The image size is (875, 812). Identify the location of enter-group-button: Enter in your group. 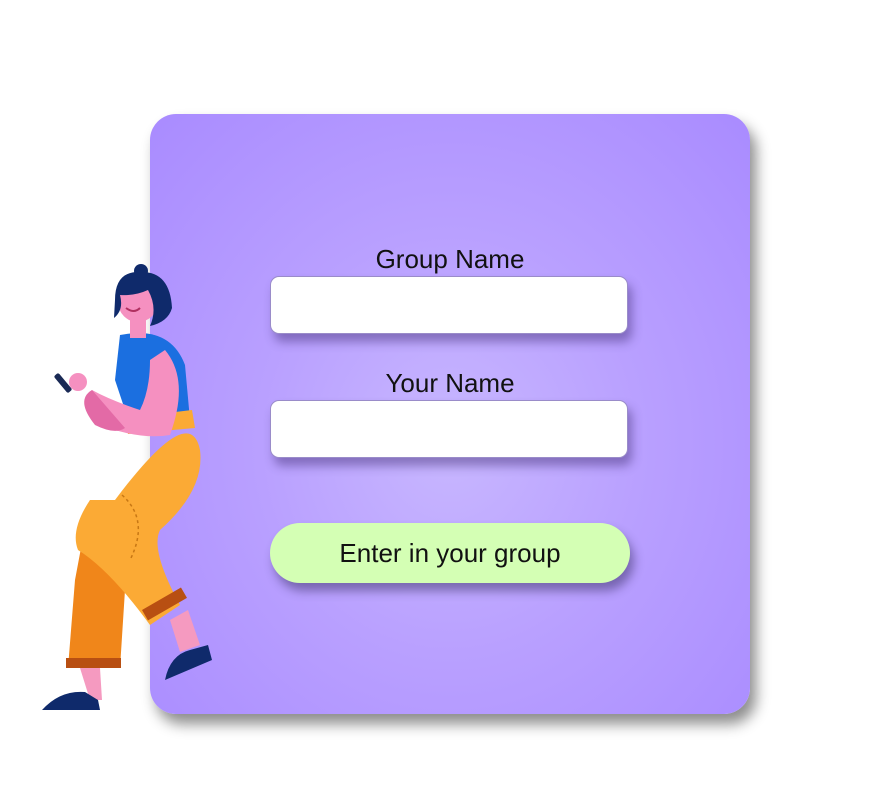
(450, 553).